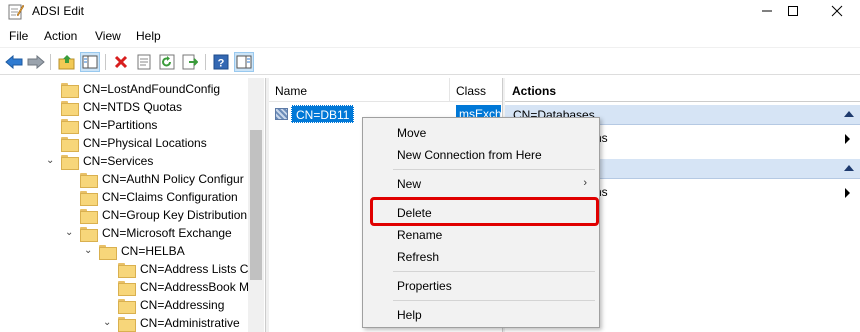 This screenshot has width=860, height=332. What do you see at coordinates (481, 184) in the screenshot?
I see `context-menu-new: New ›` at bounding box center [481, 184].